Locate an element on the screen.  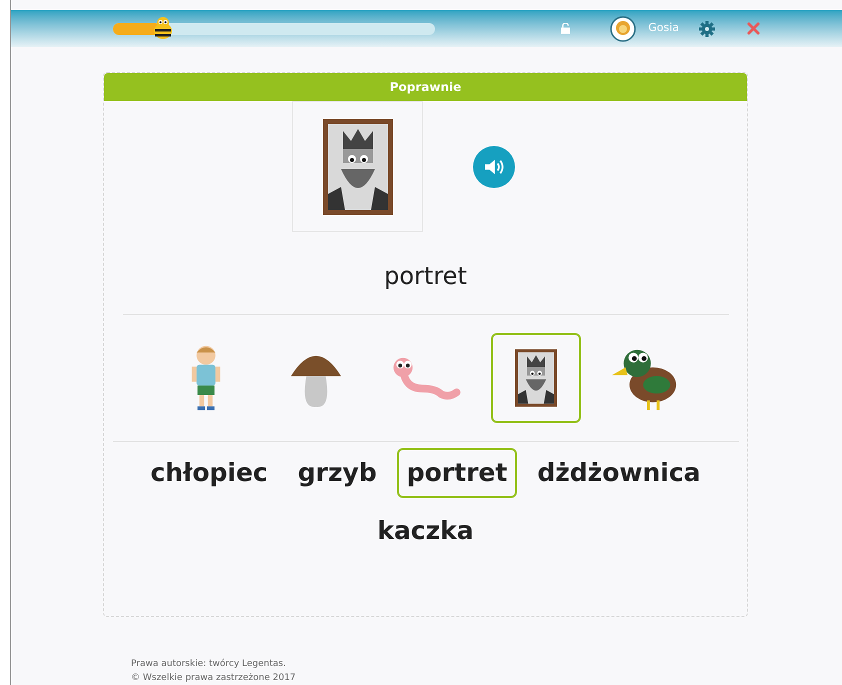
word-option: portret is located at coordinates (457, 473).